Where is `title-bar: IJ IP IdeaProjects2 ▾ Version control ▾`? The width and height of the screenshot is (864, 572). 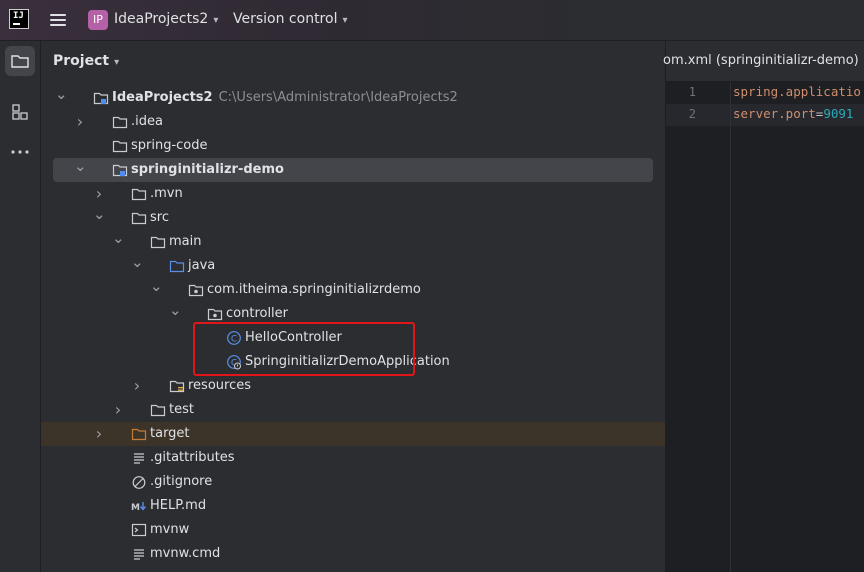 title-bar: IJ IP IdeaProjects2 ▾ Version control ▾ is located at coordinates (432, 20).